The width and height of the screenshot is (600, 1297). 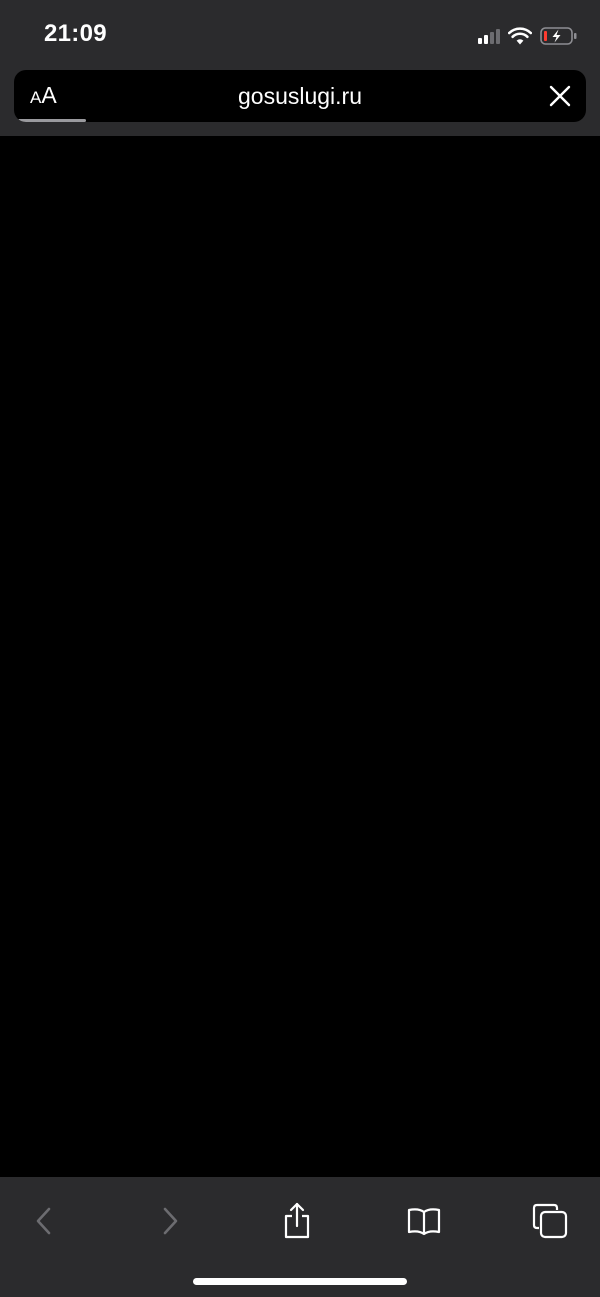 I want to click on chevron-left-icon, so click(x=43, y=1221).